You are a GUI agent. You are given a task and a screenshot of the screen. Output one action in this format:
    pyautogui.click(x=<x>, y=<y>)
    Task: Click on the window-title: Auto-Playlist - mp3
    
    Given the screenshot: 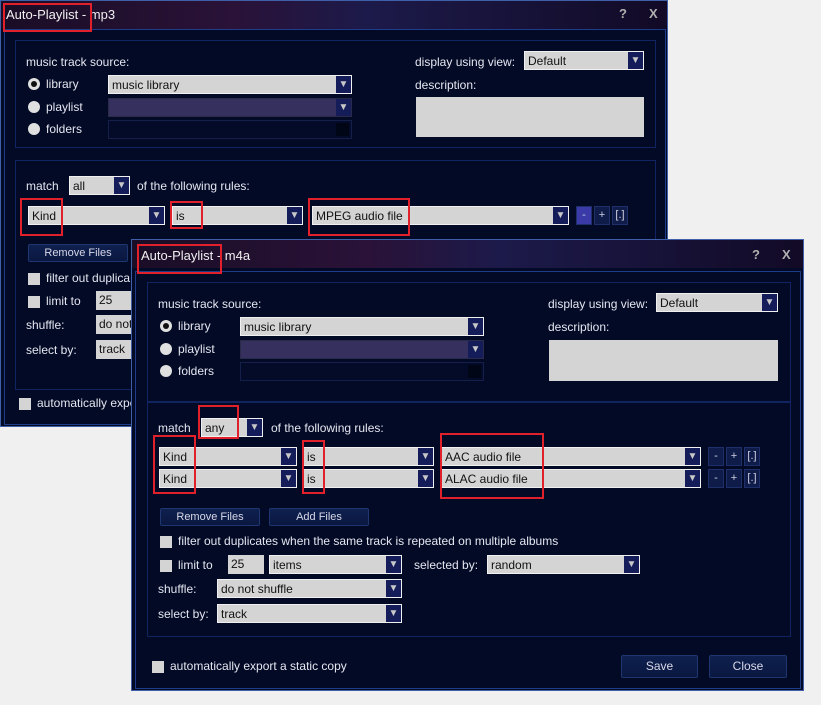 What is the action you would take?
    pyautogui.click(x=61, y=14)
    